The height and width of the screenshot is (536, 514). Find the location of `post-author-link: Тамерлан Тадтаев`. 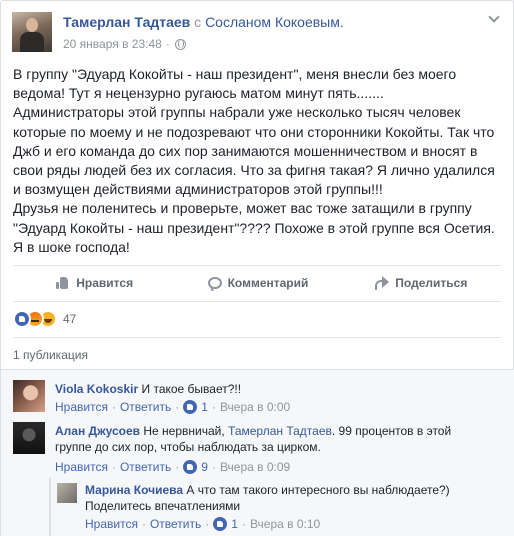

post-author-link: Тамерлан Тадтаев is located at coordinates (126, 22).